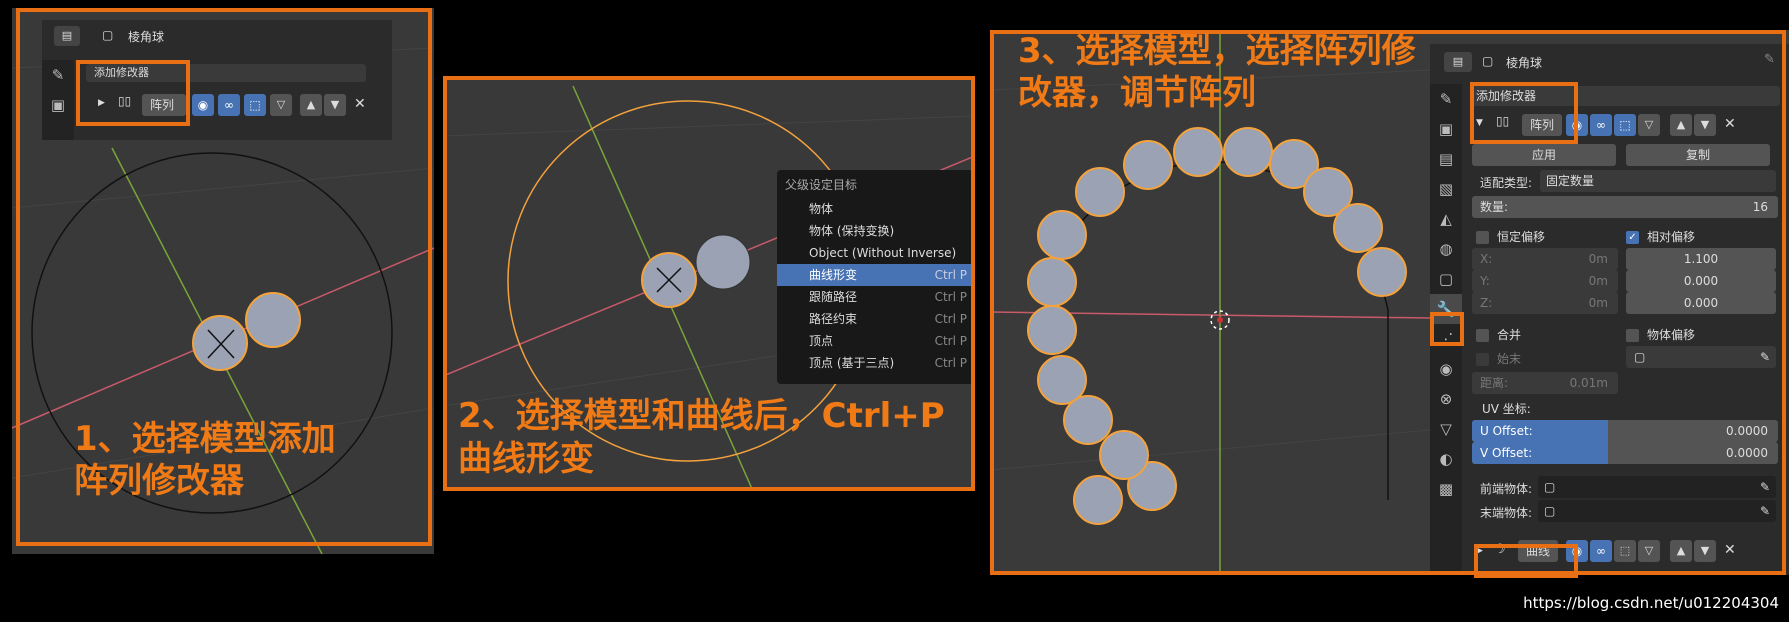 This screenshot has height=622, width=1789. Describe the element at coordinates (526, 459) in the screenshot. I see `caption-2-line-2: 曲线形变` at that location.